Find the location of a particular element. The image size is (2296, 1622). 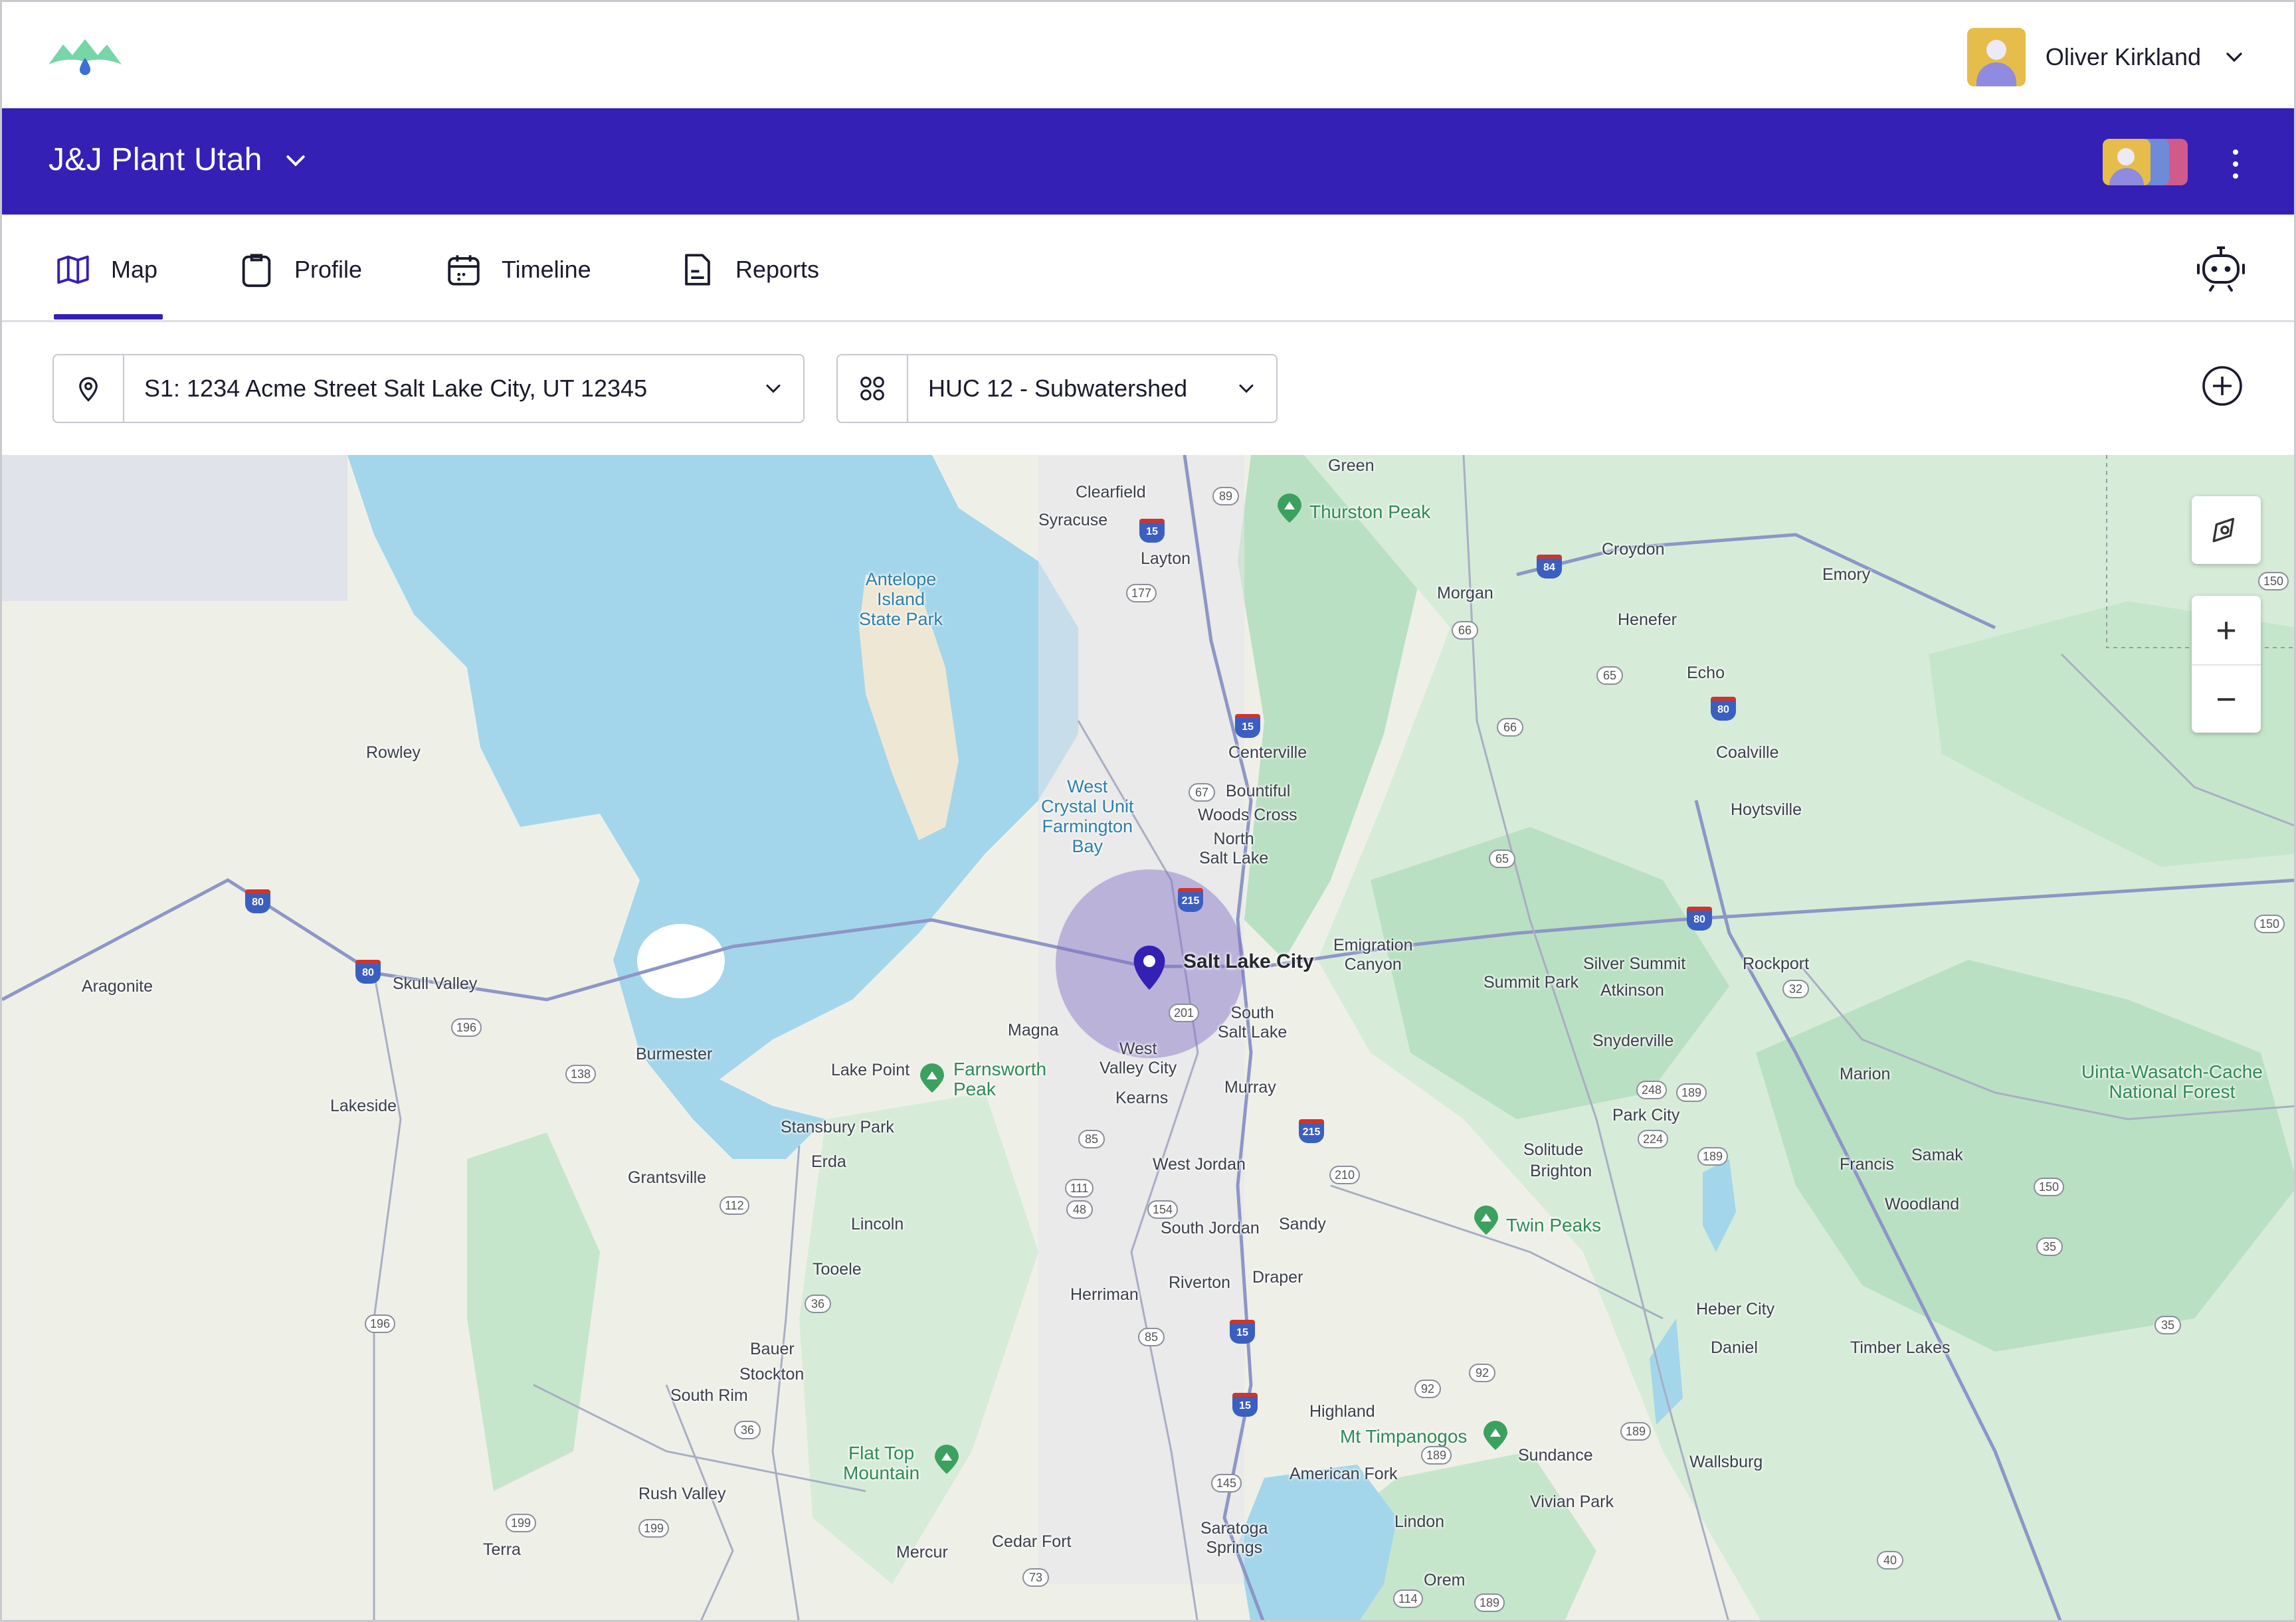

team-avatars is located at coordinates (2145, 162).